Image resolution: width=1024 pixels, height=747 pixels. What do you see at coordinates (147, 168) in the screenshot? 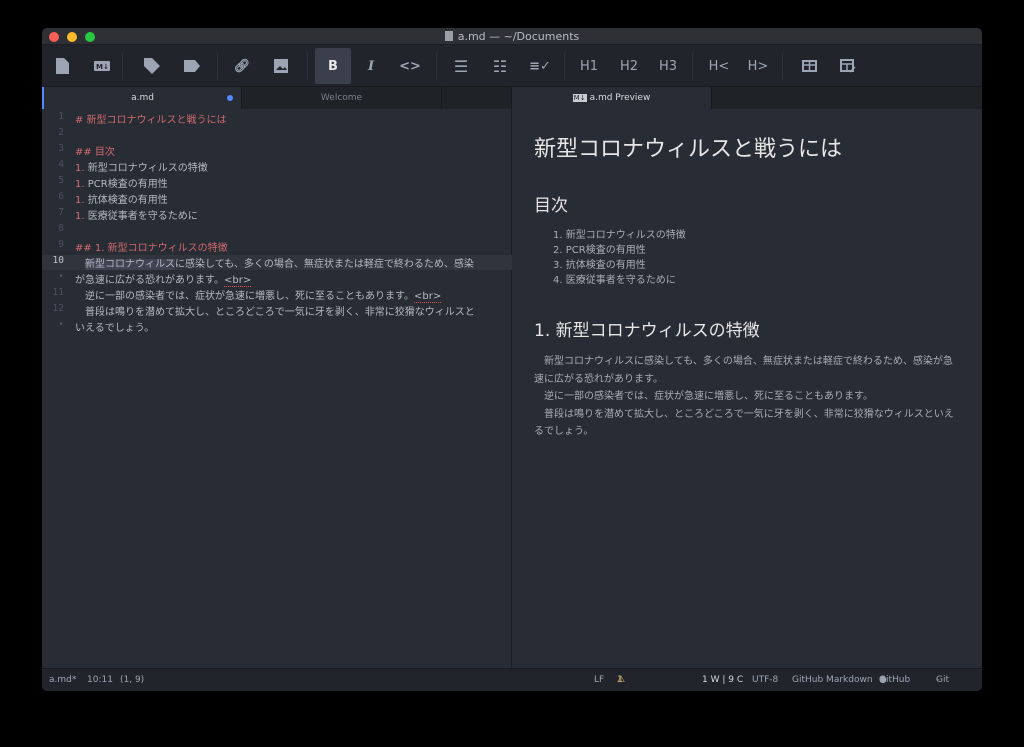
I see `line-text: 新型コロナウィルスの特徴` at bounding box center [147, 168].